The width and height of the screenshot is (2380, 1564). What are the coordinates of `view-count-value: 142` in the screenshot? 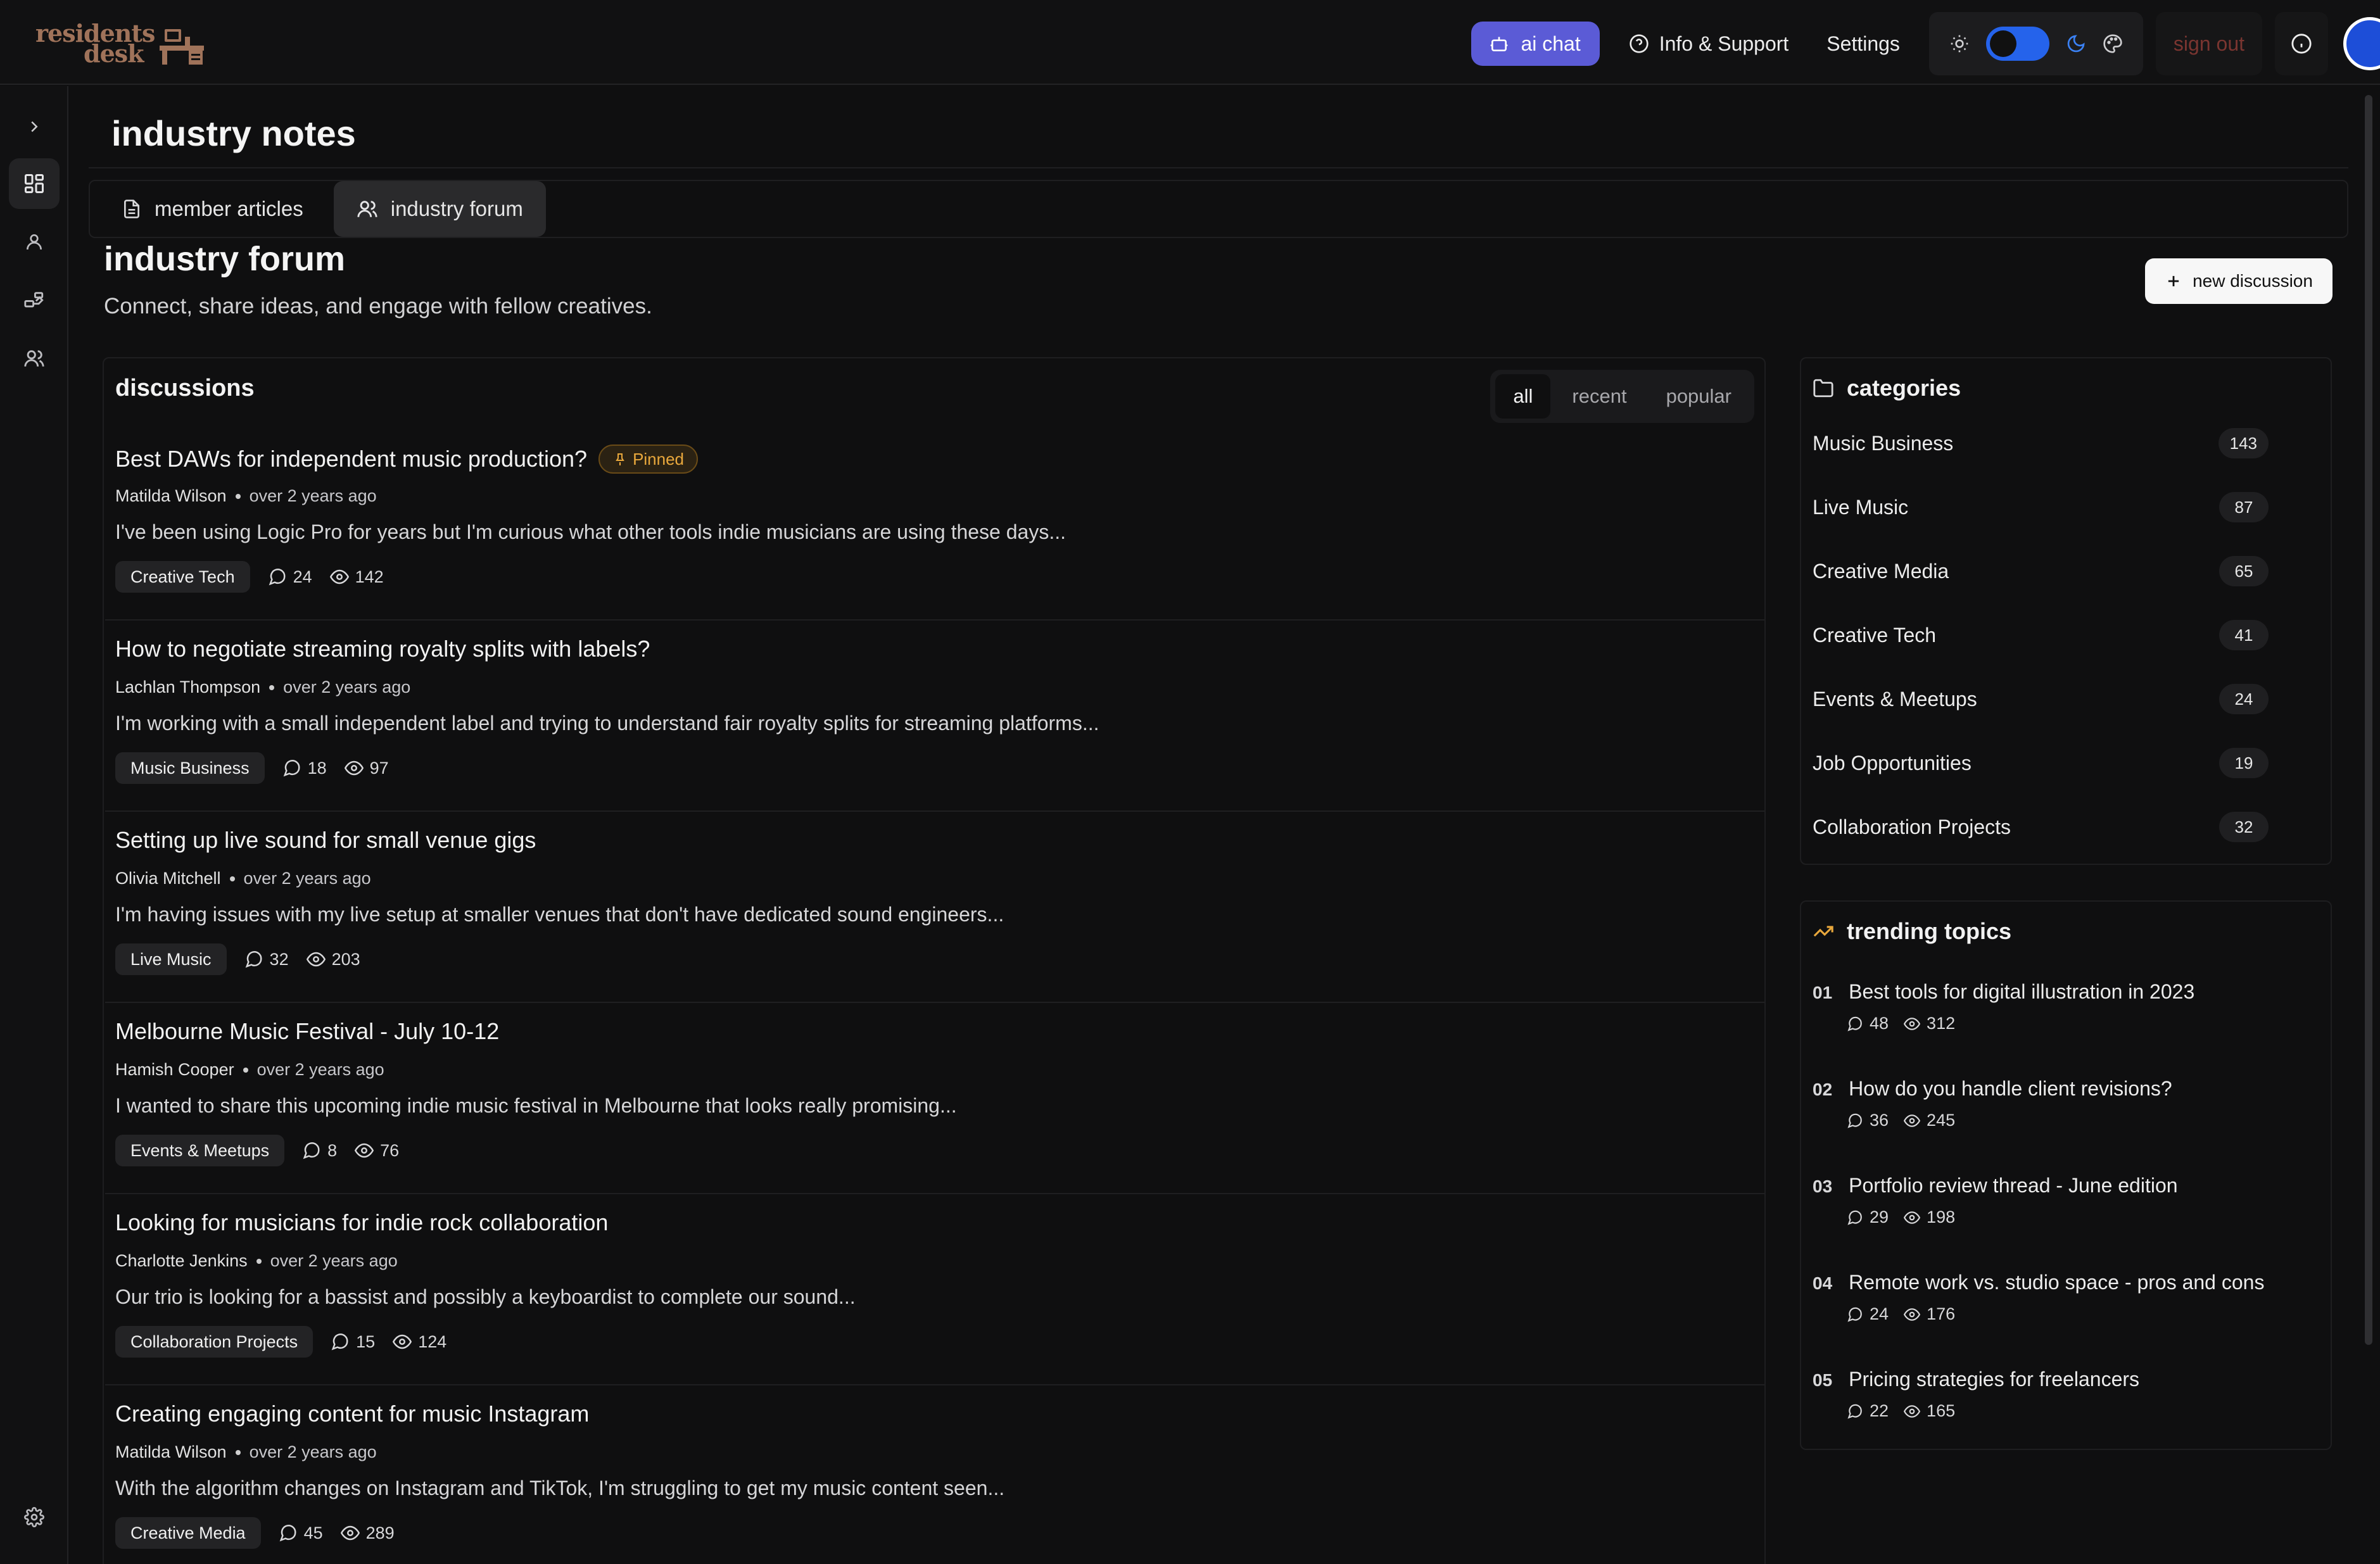 It's located at (369, 576).